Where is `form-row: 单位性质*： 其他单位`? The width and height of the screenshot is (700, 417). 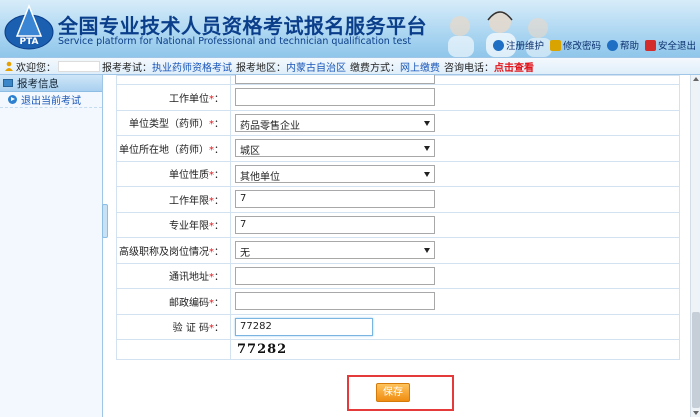
form-row: 单位性质*： 其他单位 is located at coordinates (398, 173).